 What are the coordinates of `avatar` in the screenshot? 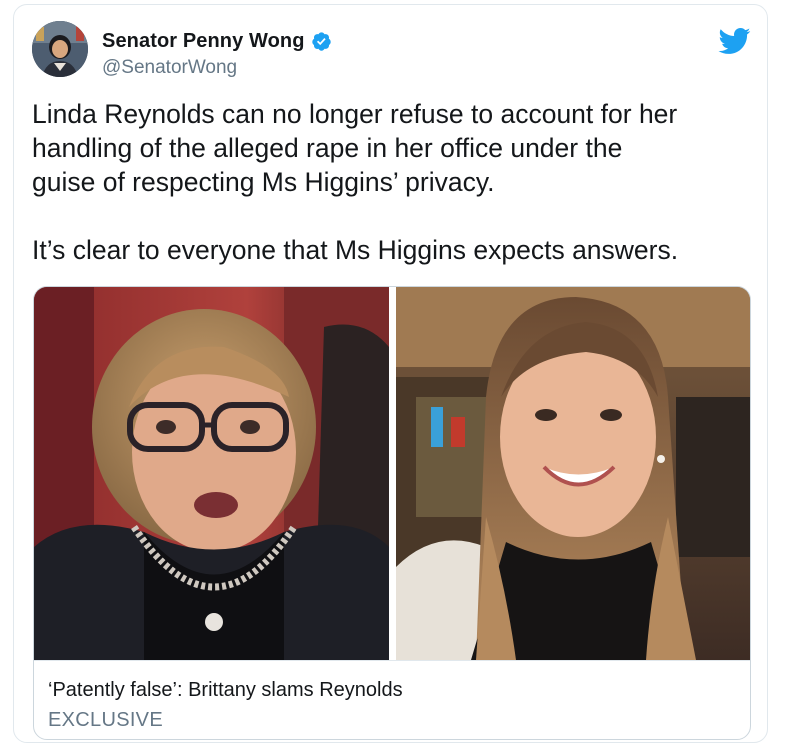 It's located at (60, 49).